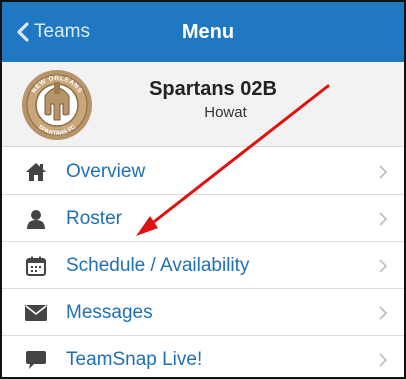 The height and width of the screenshot is (379, 406). What do you see at coordinates (36, 313) in the screenshot?
I see `envelope-icon` at bounding box center [36, 313].